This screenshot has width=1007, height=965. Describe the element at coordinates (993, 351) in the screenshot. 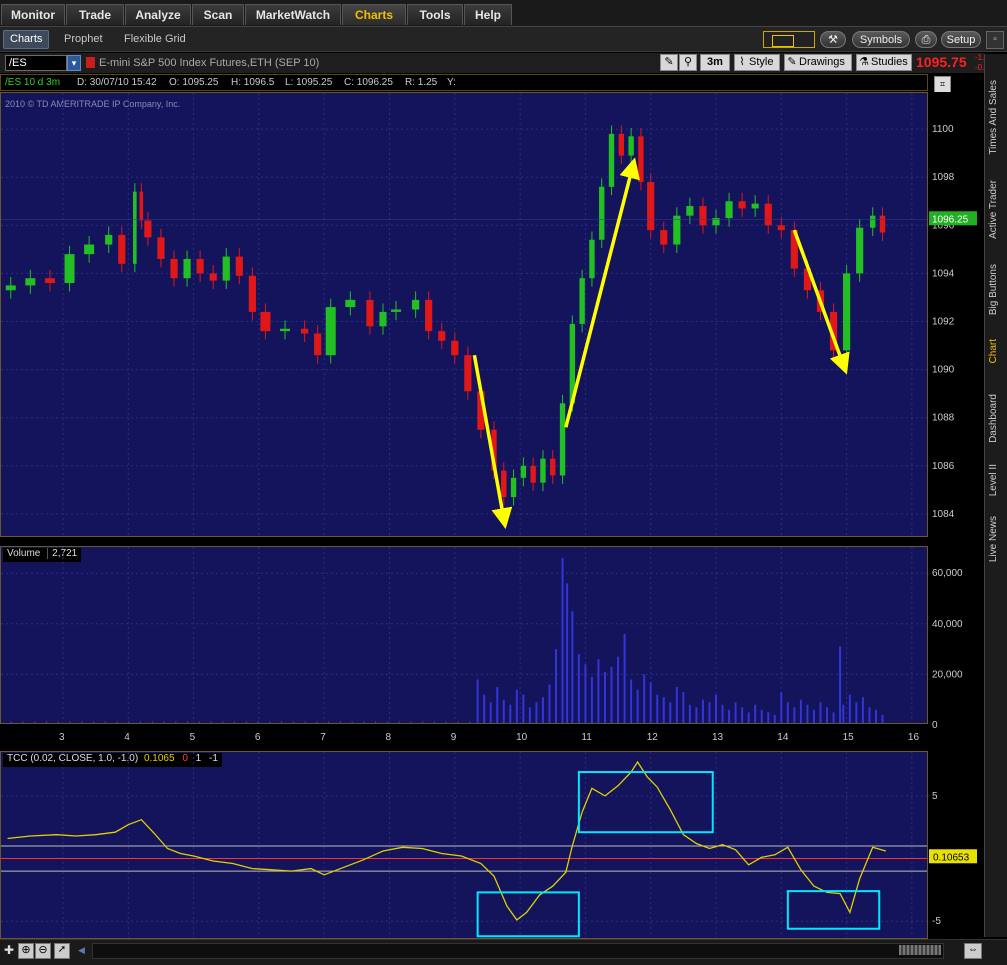

I see `sidebar-item-chart: Chart` at that location.